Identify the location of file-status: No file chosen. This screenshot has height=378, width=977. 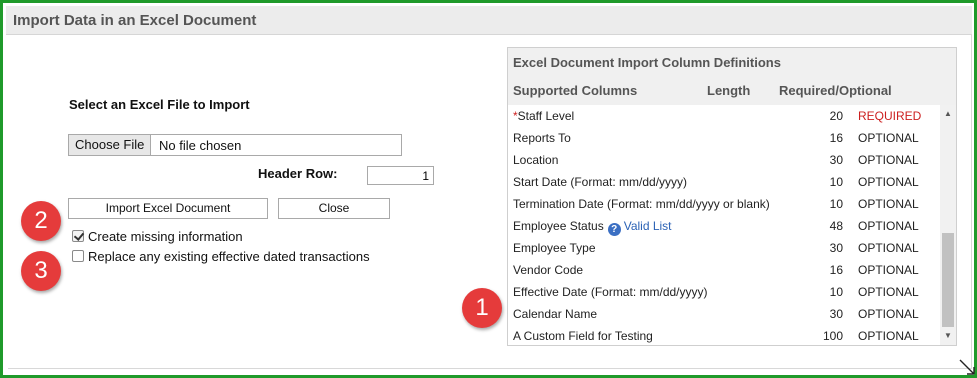
(200, 145).